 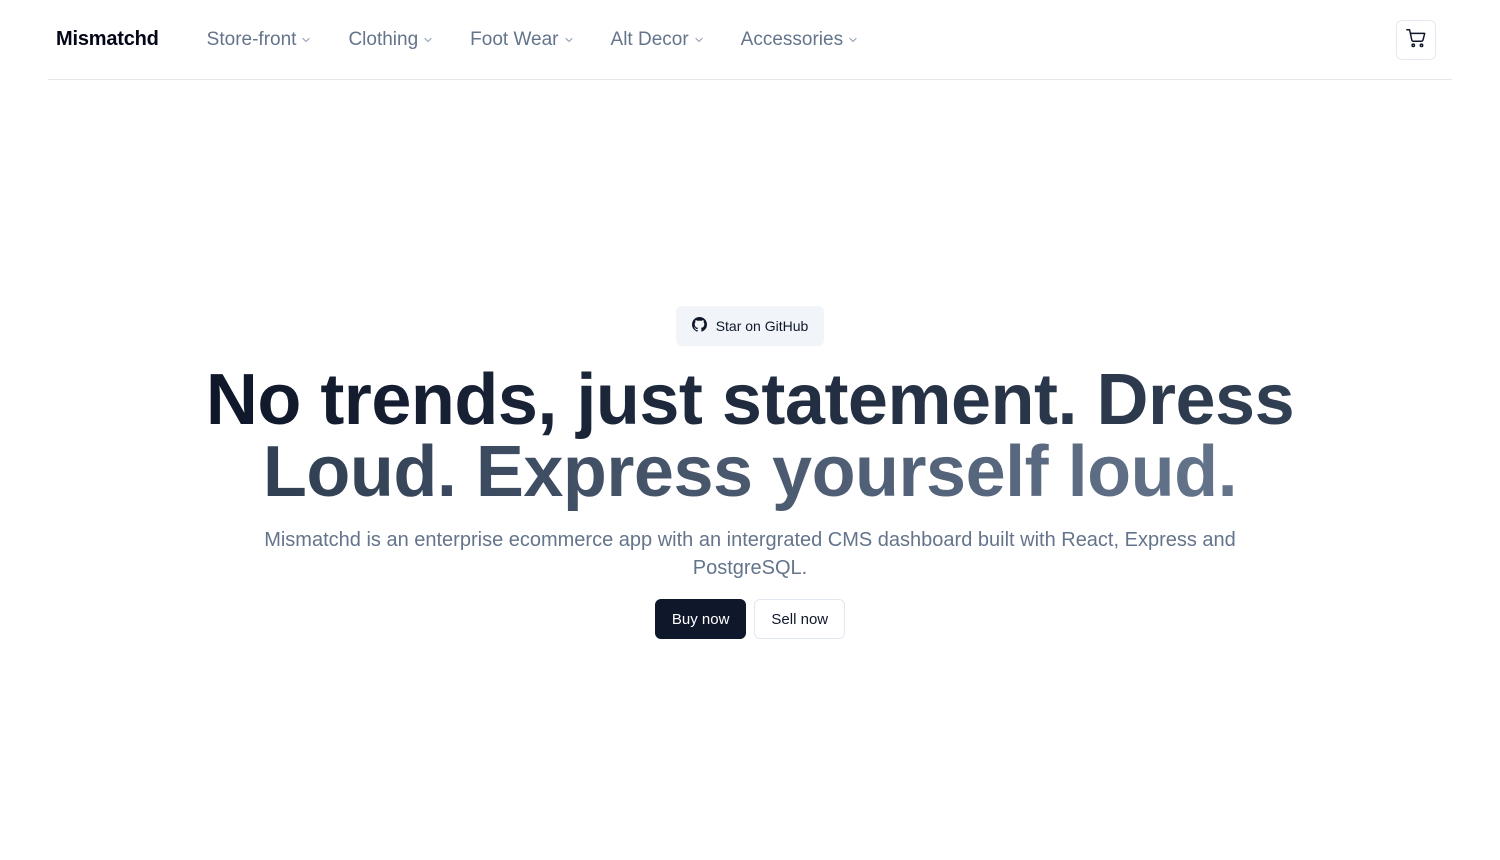 I want to click on cart-button, so click(x=1416, y=40).